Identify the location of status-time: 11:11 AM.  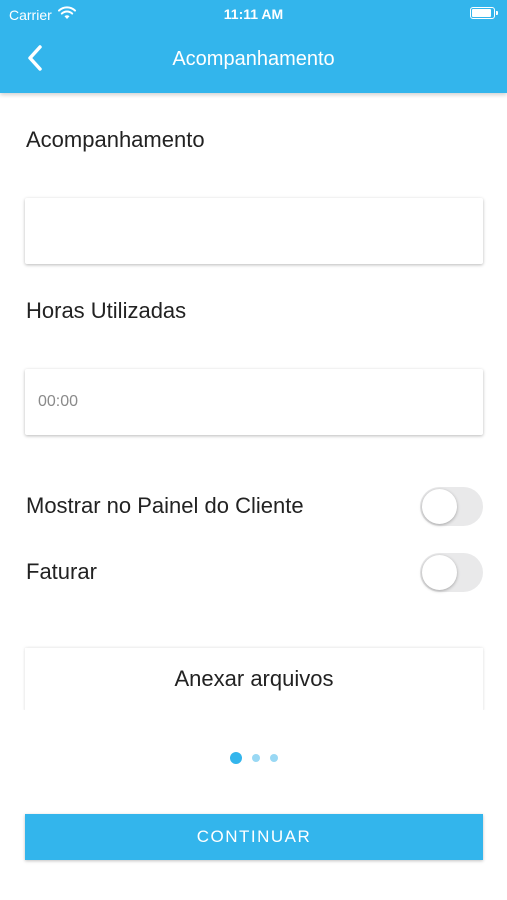
(253, 14).